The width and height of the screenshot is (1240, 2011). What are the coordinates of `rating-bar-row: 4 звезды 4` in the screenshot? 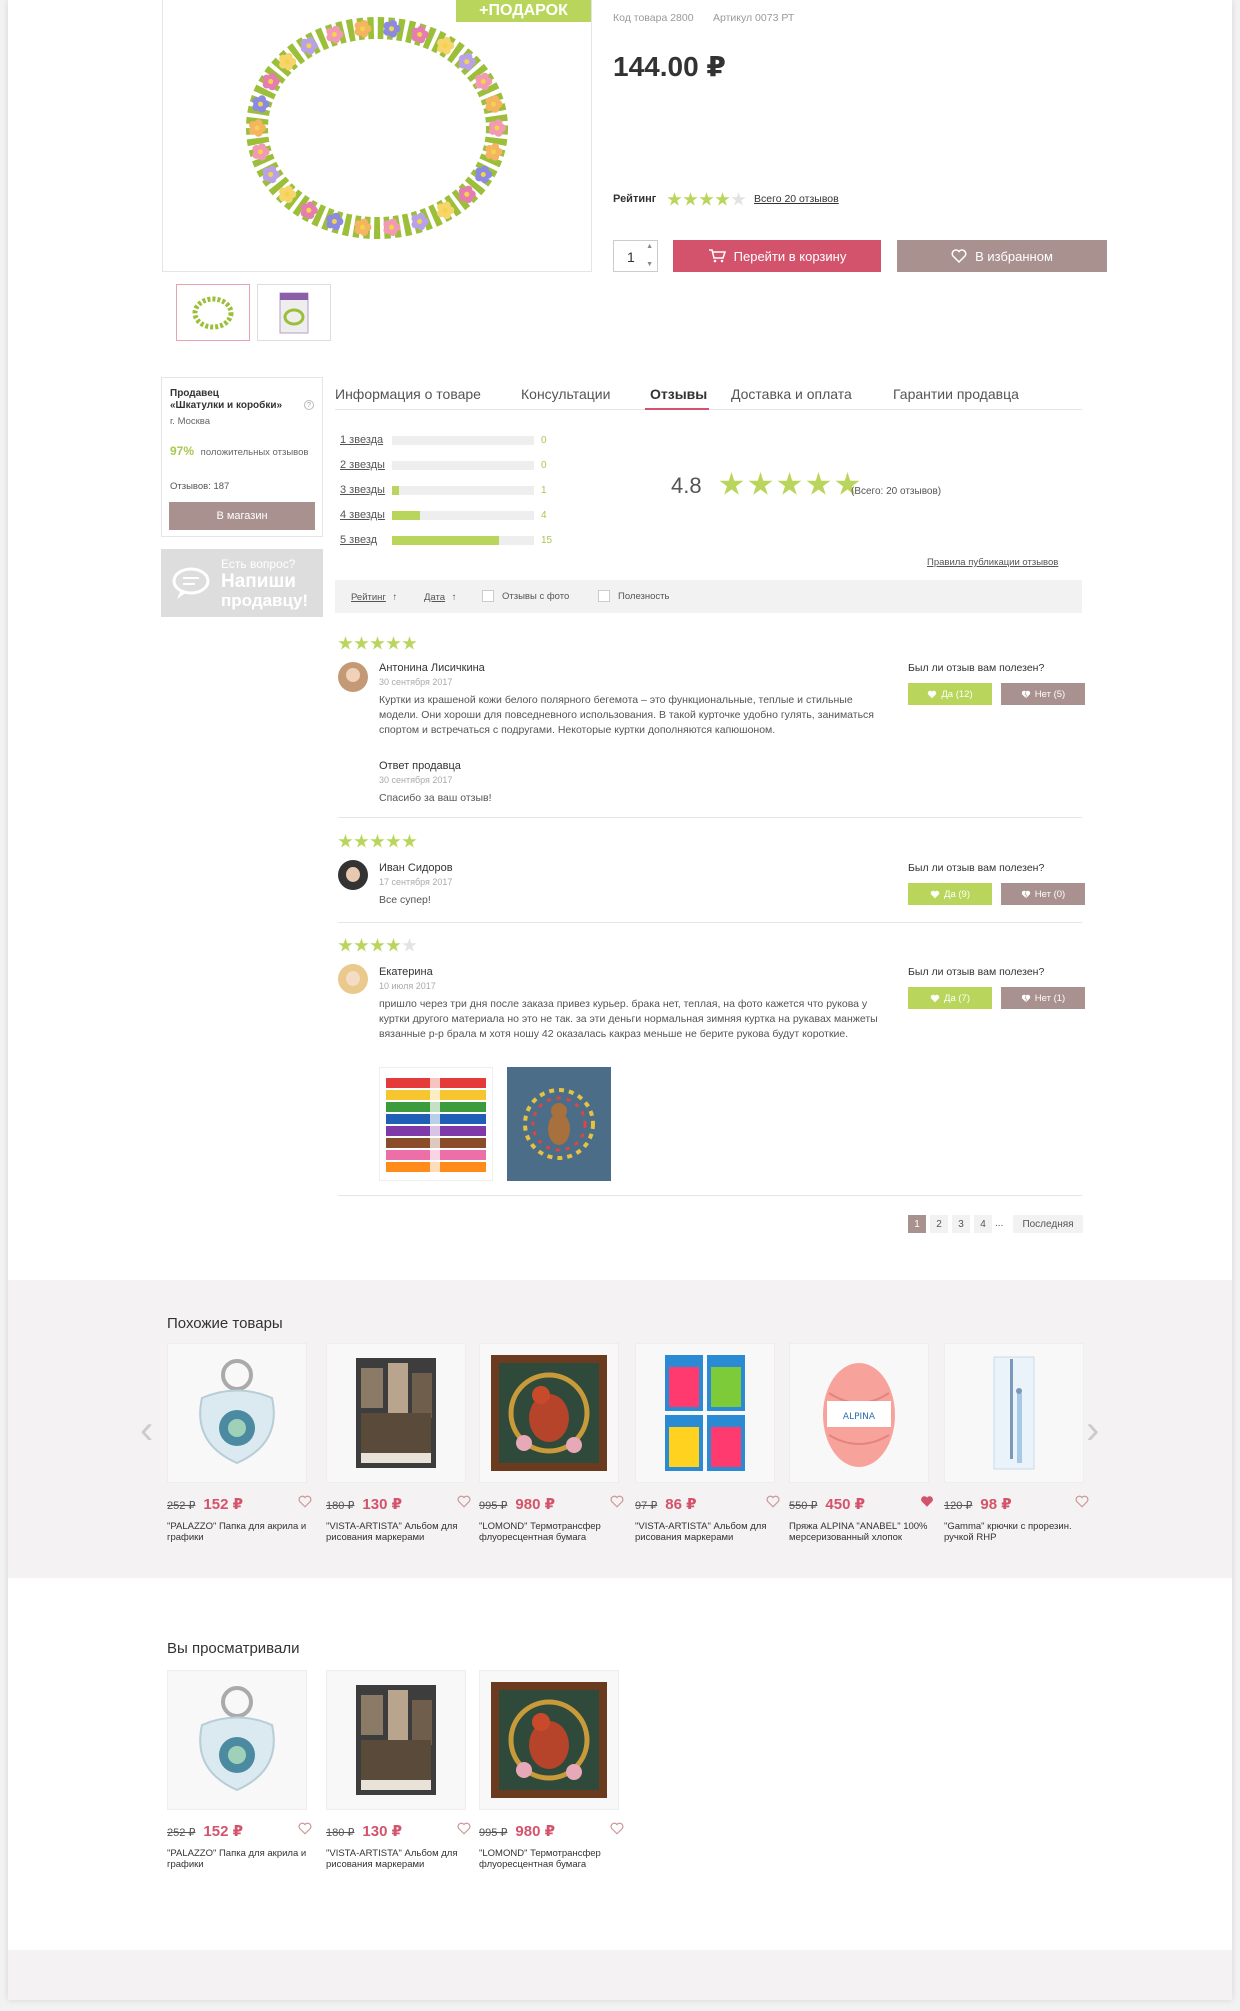 It's located at (443, 515).